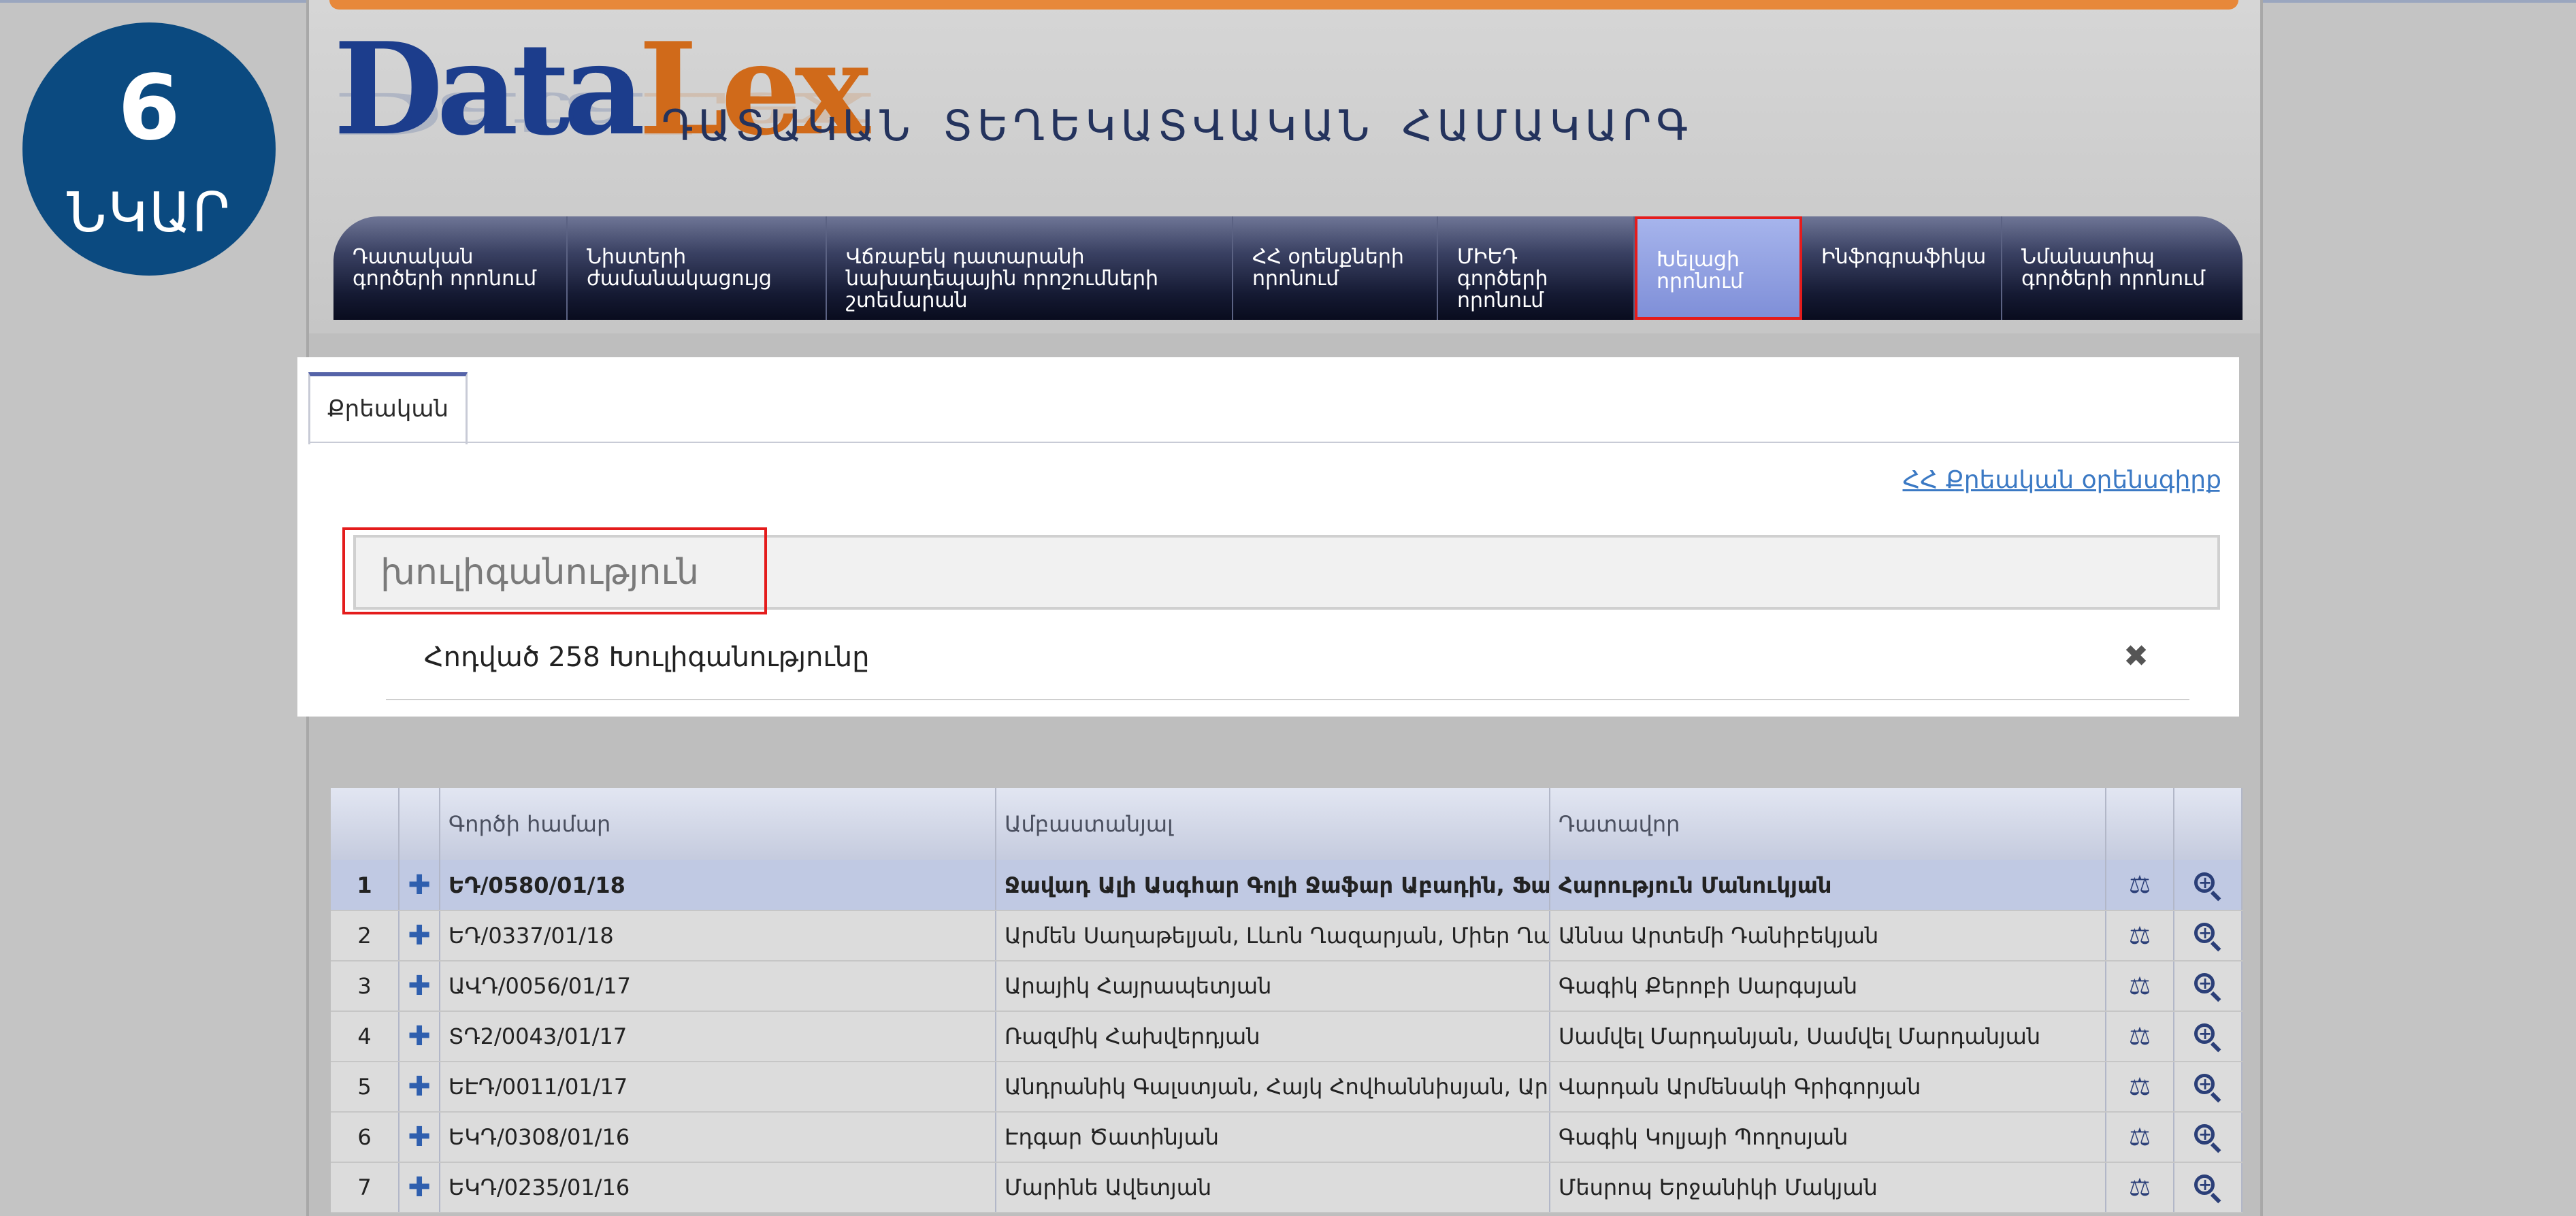  I want to click on nav-hearing-schedule: Նիստերի ժամանակացույց, so click(697, 268).